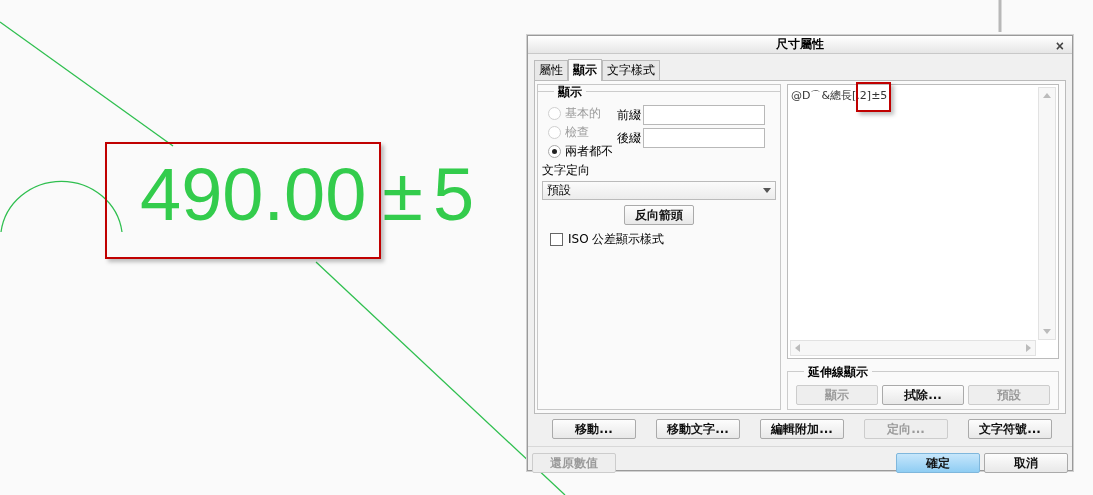  What do you see at coordinates (570, 92) in the screenshot?
I see `group-title: 顯示` at bounding box center [570, 92].